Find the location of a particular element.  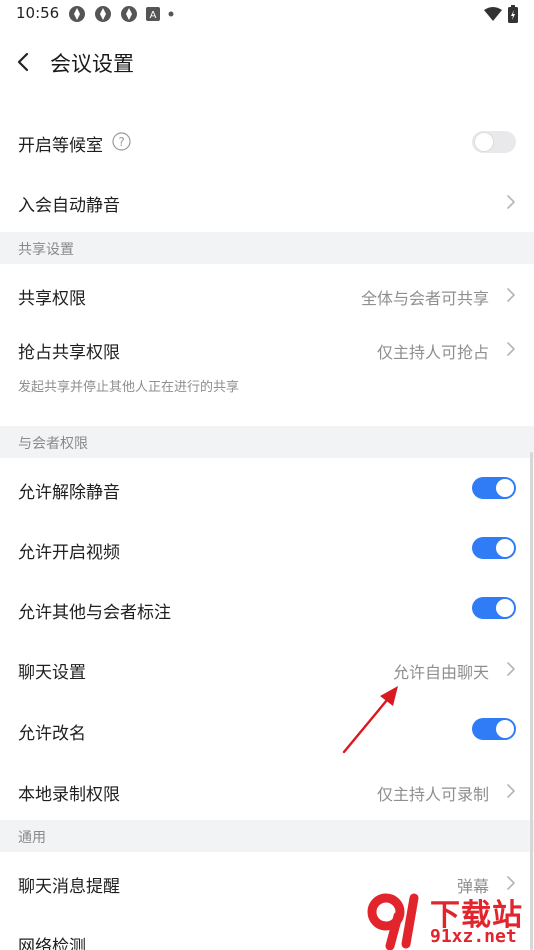

allow-unmute-row: 允许解除静音 is located at coordinates (267, 488).